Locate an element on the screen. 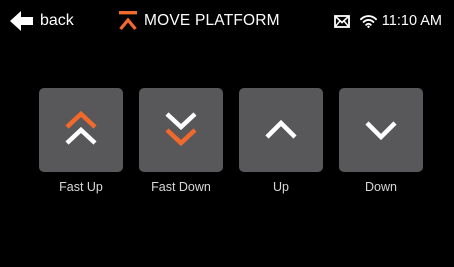 This screenshot has width=454, height=267. down-label: Down is located at coordinates (381, 187).